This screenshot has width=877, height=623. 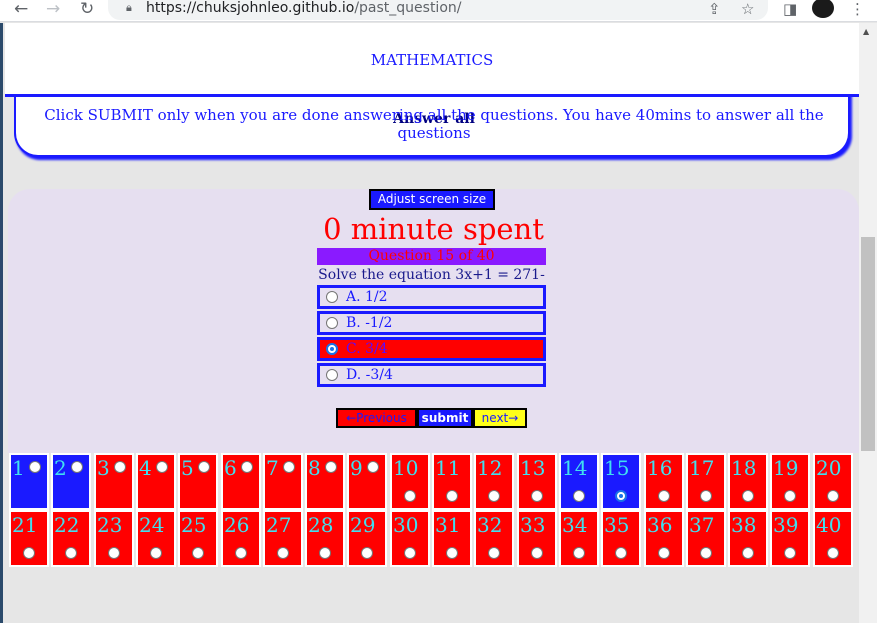 I want to click on question-nav-cell: 23, so click(x=114, y=538).